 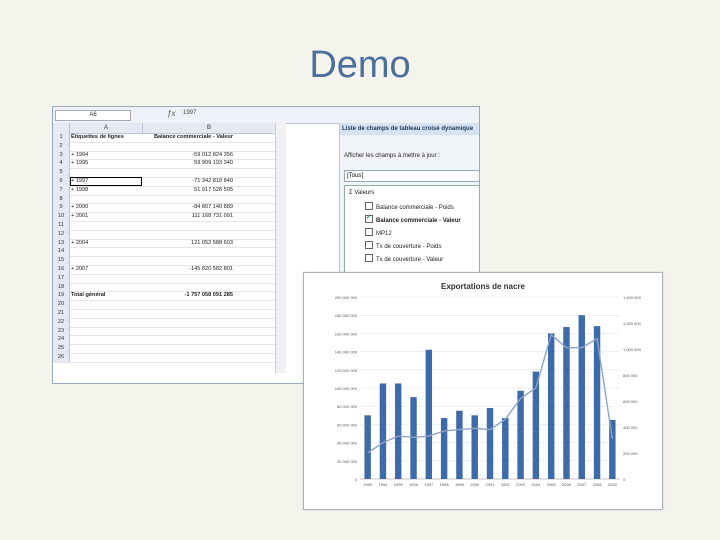 What do you see at coordinates (61, 269) in the screenshot?
I see `row-number: 16` at bounding box center [61, 269].